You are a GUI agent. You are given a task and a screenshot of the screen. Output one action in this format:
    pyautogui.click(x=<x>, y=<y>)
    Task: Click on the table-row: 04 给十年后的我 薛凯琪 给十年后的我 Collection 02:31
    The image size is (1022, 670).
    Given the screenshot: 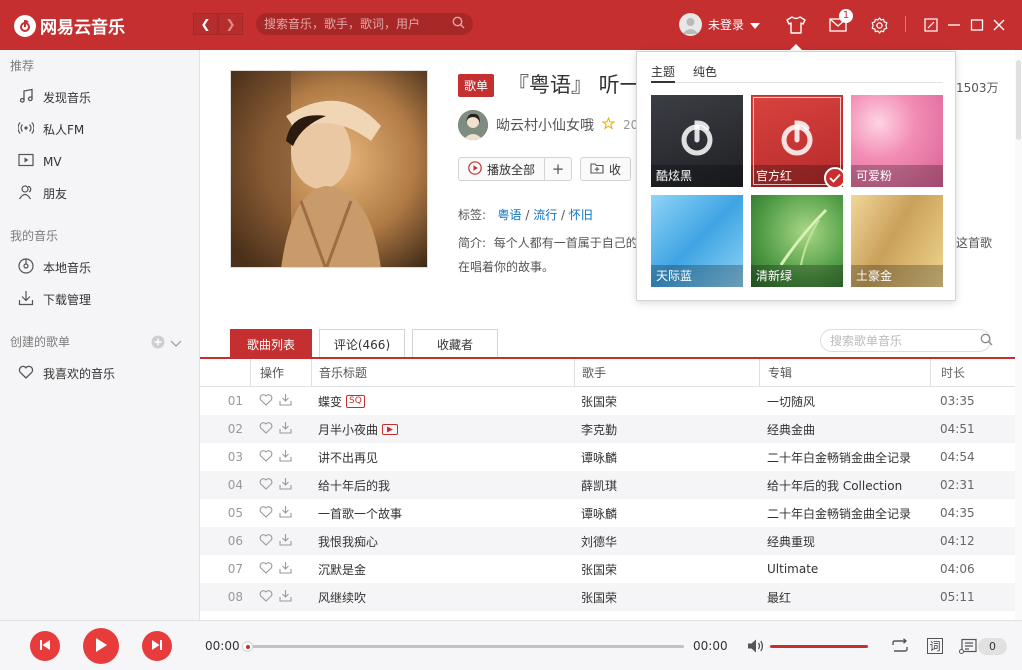 What is the action you would take?
    pyautogui.click(x=607, y=485)
    